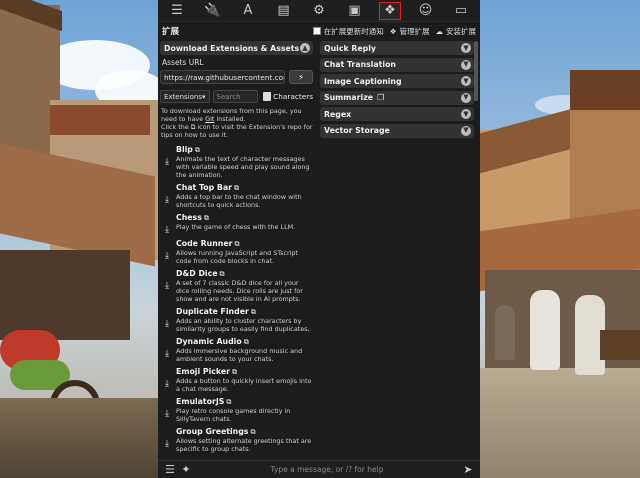  What do you see at coordinates (171, 32) in the screenshot?
I see `page-title: 扩展` at bounding box center [171, 32].